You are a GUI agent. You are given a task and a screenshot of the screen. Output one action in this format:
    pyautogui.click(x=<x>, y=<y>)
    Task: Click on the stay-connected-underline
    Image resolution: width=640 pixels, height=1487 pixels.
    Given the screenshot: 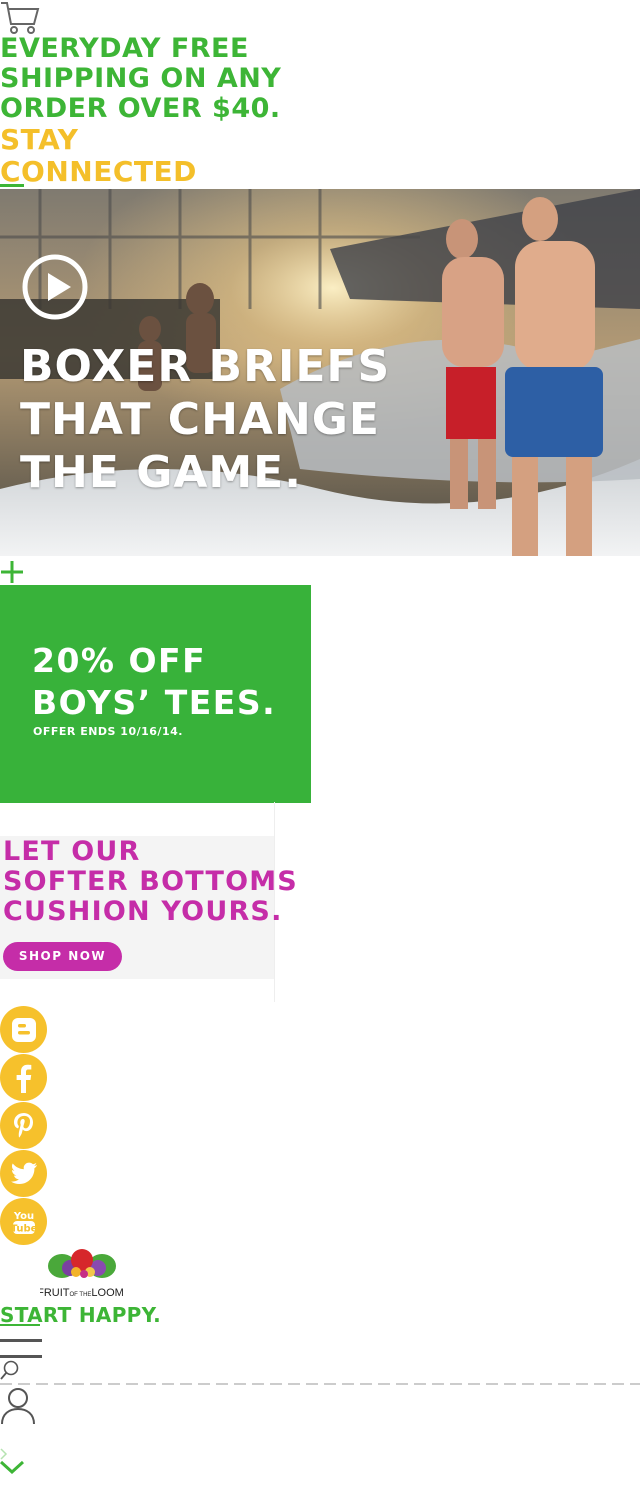 What is the action you would take?
    pyautogui.click(x=12, y=185)
    